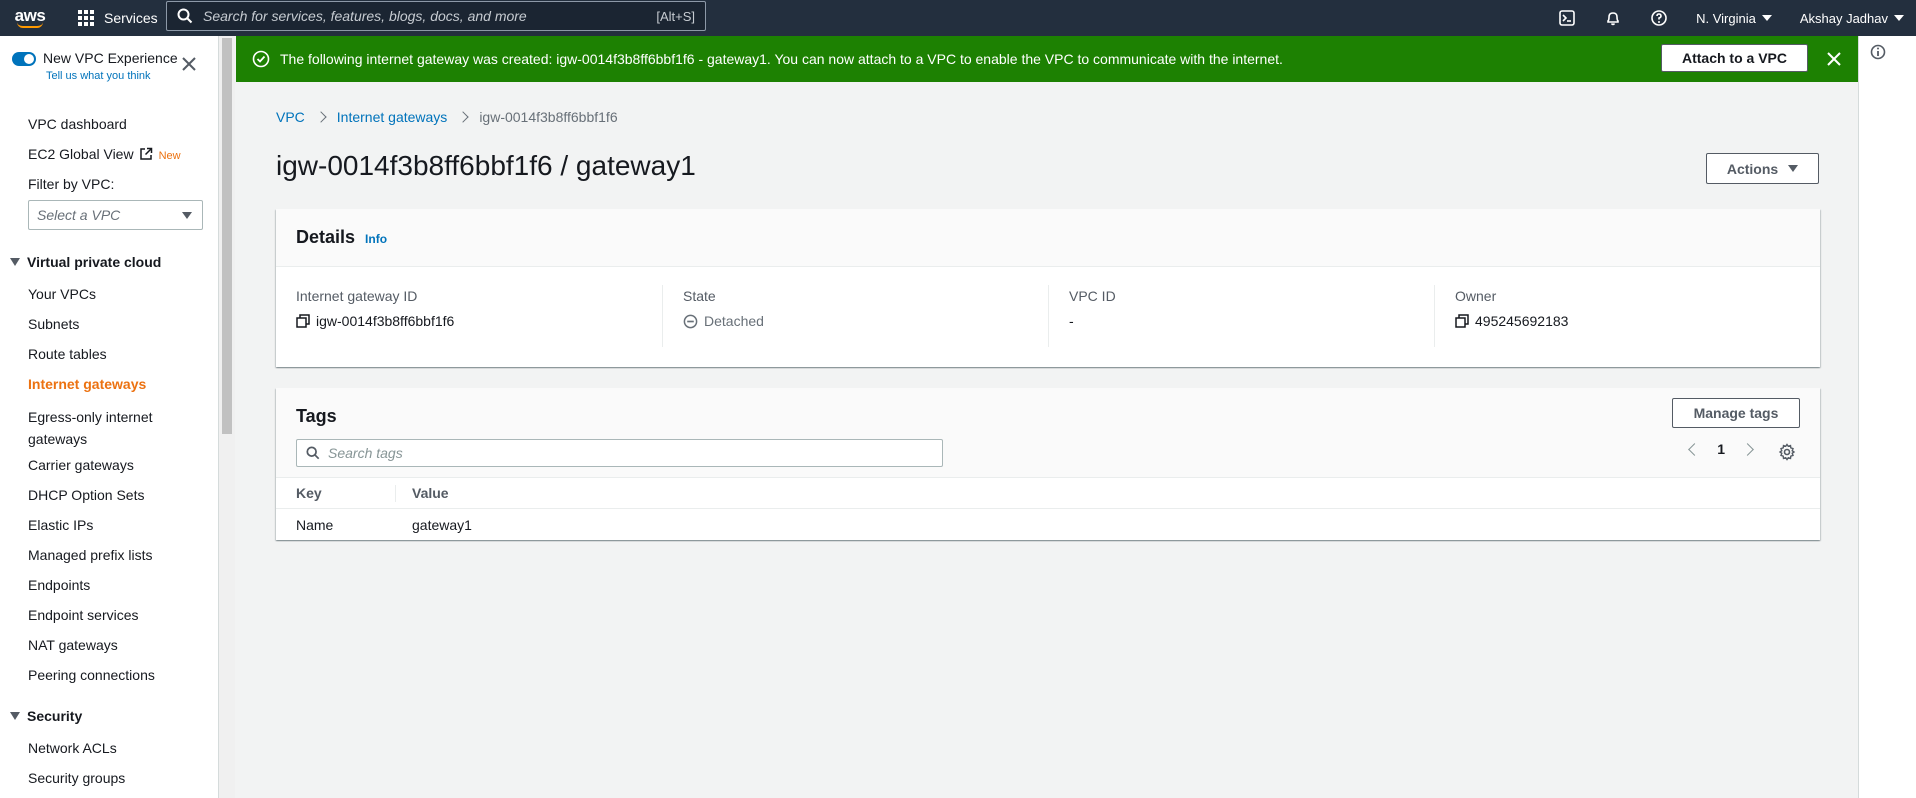  What do you see at coordinates (699, 296) in the screenshot?
I see `detail-key: State` at bounding box center [699, 296].